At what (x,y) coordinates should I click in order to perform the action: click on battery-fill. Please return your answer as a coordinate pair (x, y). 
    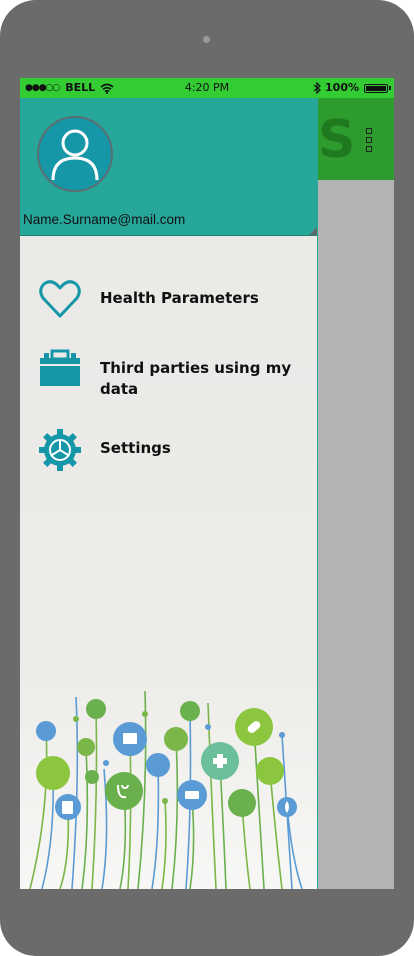
    Looking at the image, I should click on (376, 88).